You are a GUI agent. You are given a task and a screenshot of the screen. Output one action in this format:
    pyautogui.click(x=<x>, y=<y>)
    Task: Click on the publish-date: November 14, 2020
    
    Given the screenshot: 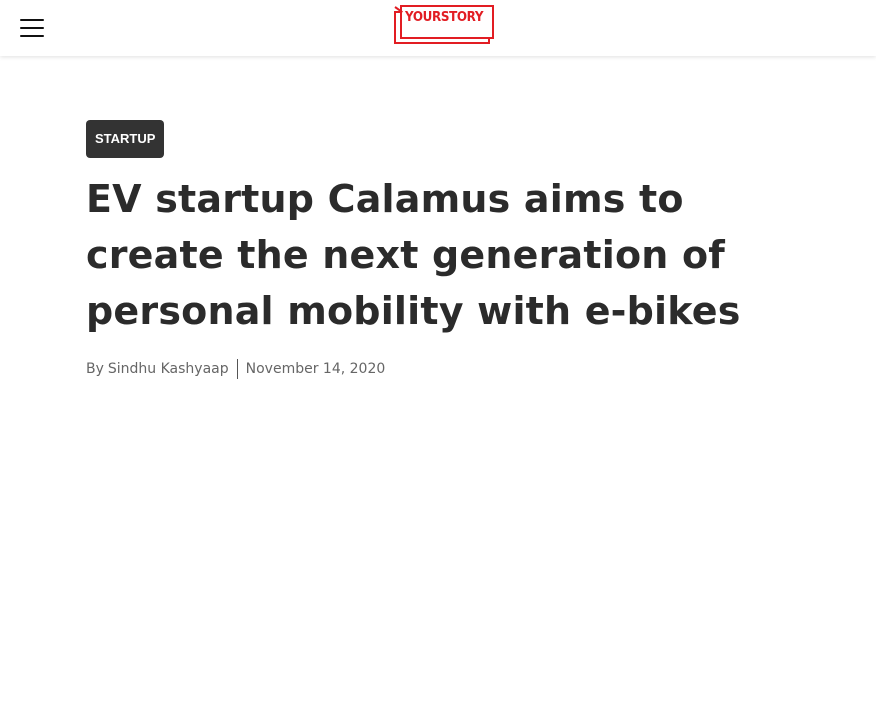 What is the action you would take?
    pyautogui.click(x=315, y=369)
    